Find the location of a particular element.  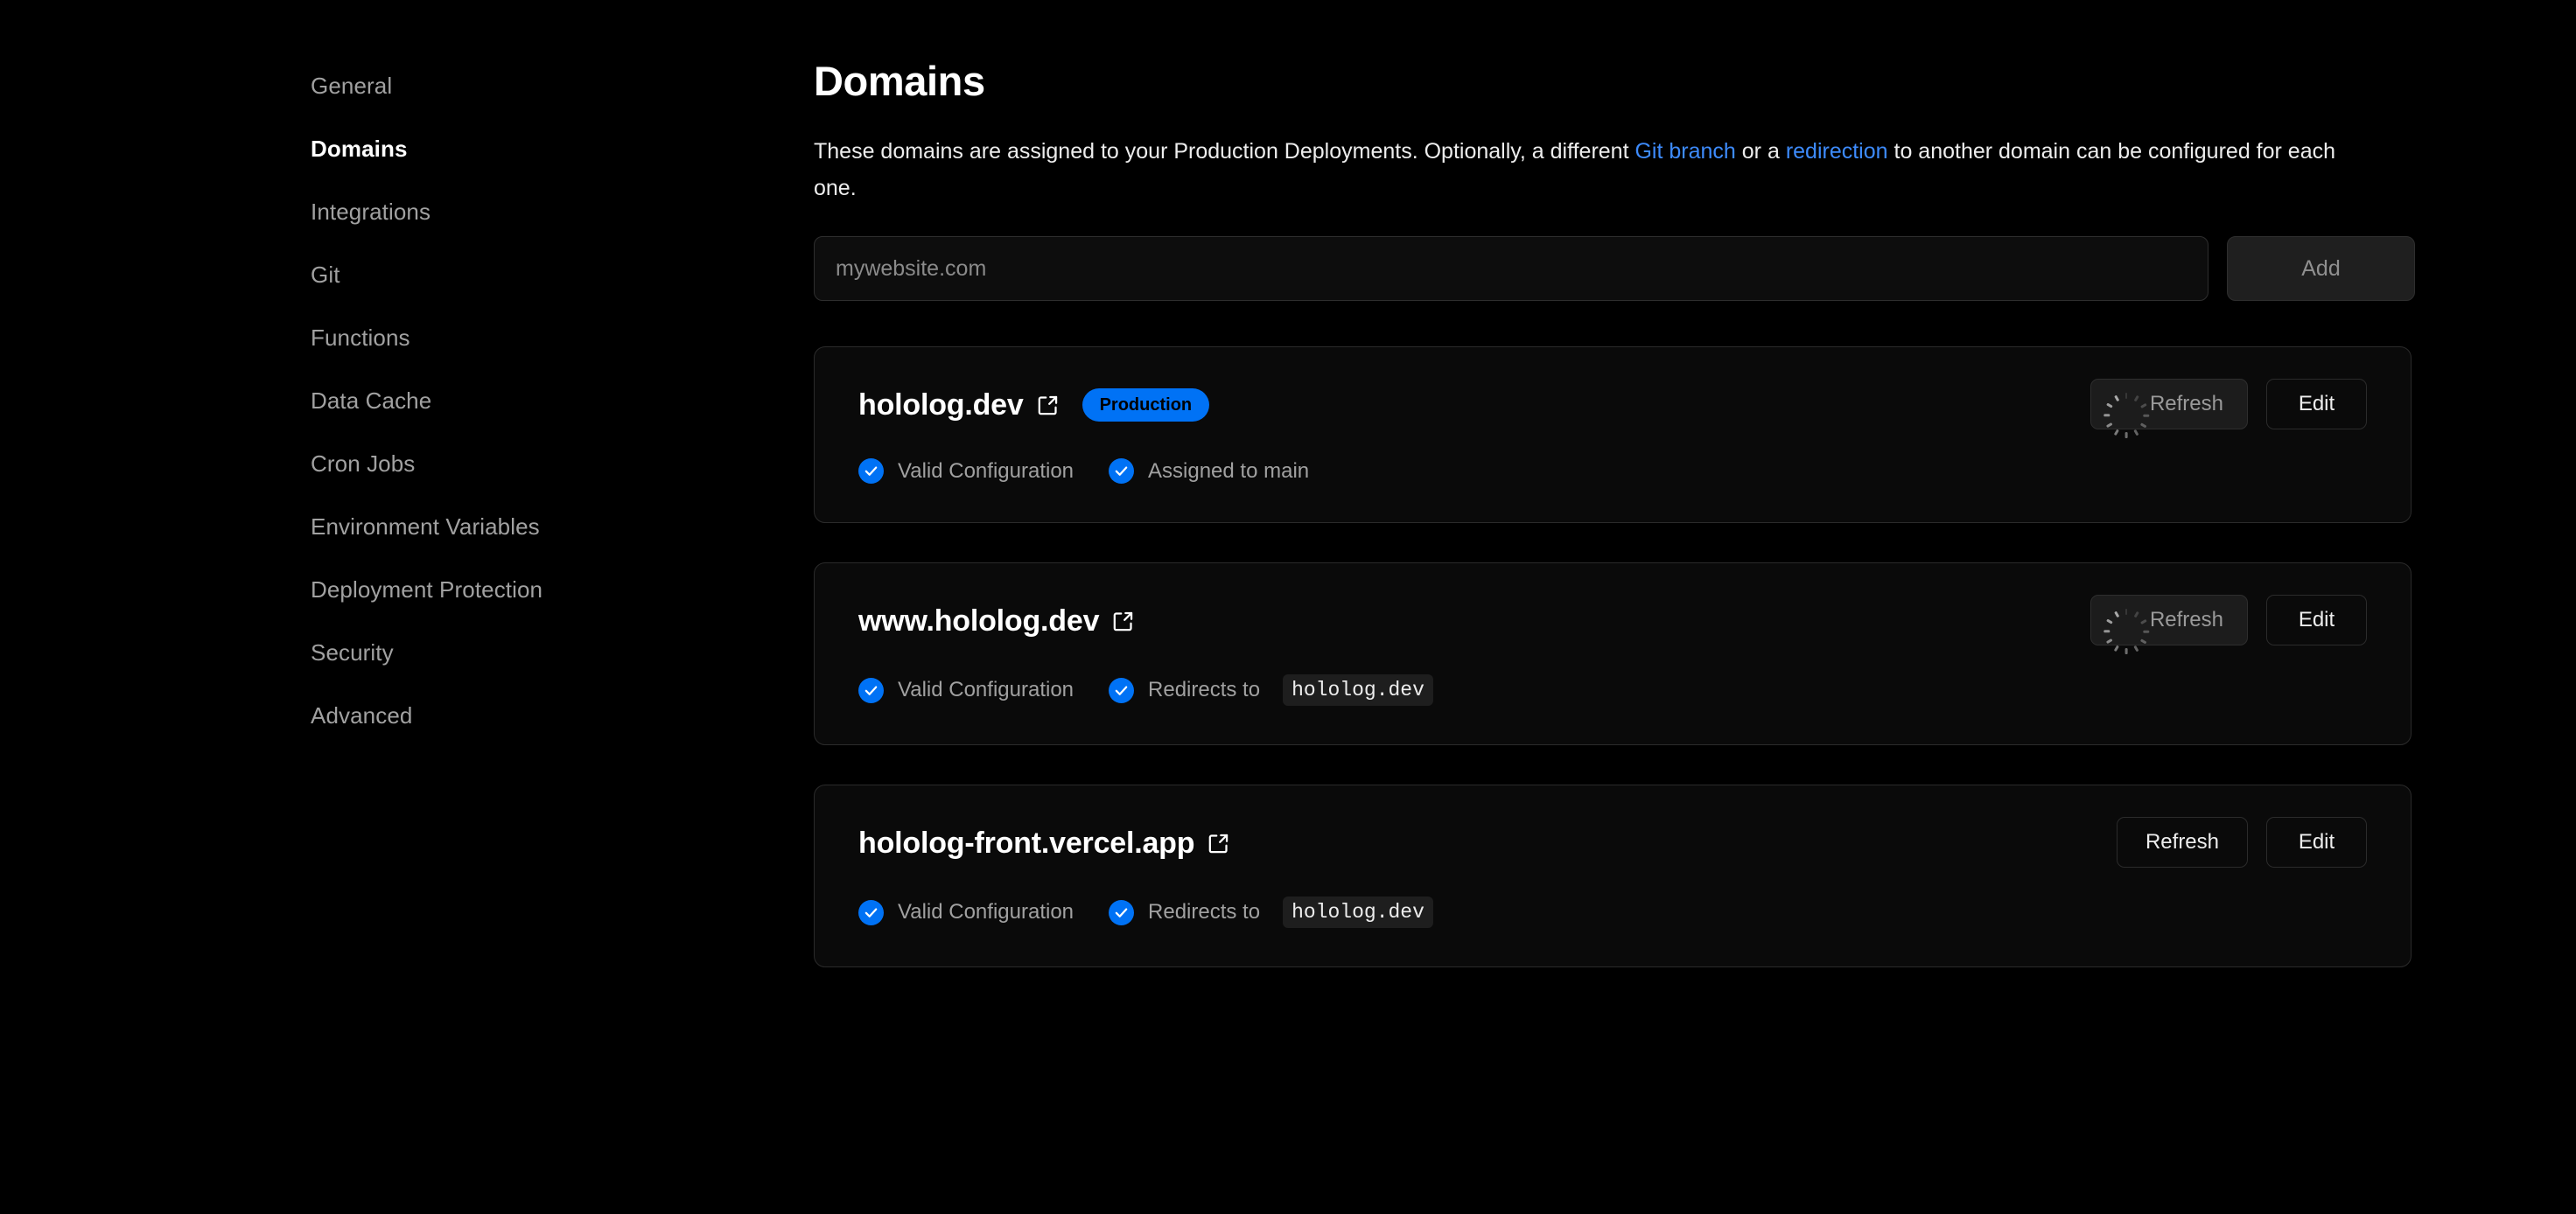

sidebar-item-functions: Functions is located at coordinates (521, 337).